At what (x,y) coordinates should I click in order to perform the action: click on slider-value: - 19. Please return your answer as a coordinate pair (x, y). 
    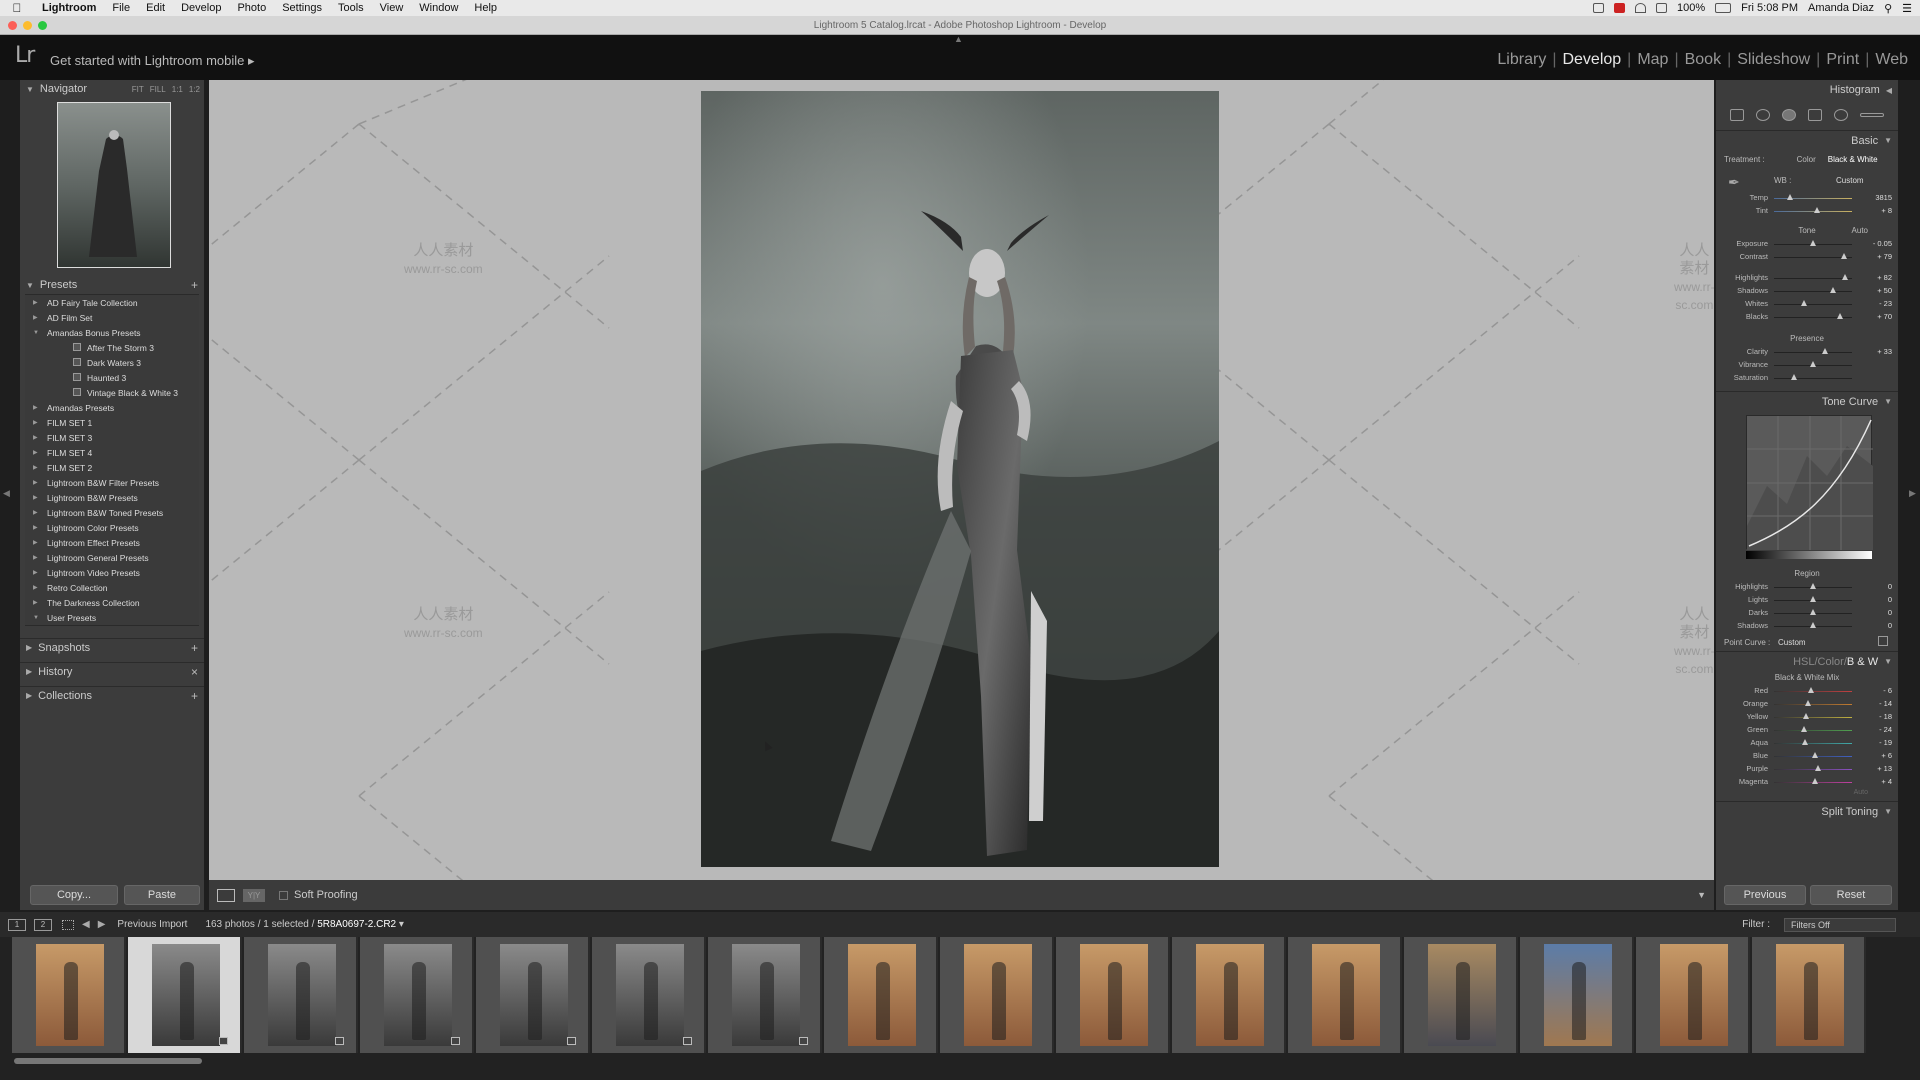
    Looking at the image, I should click on (1885, 742).